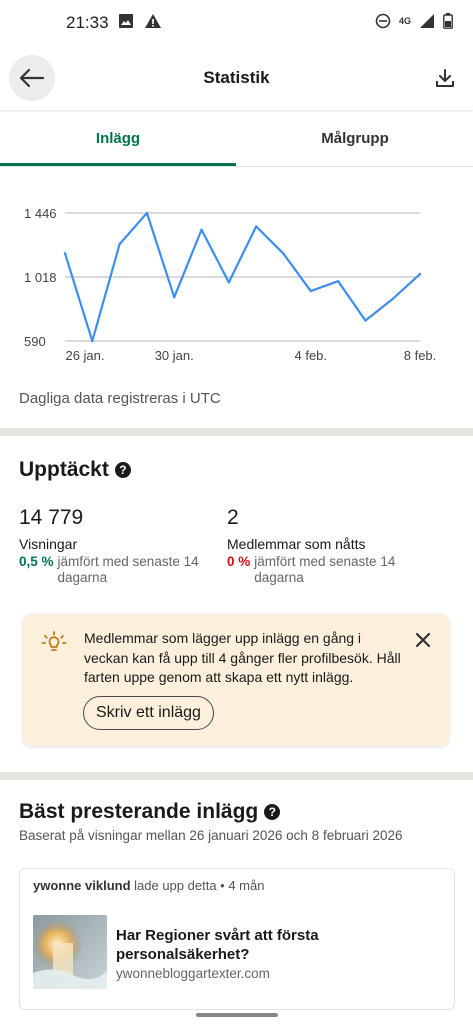 The image size is (473, 1024). Describe the element at coordinates (139, 811) in the screenshot. I see `top-posts-title-text: Bäst presterande inlägg` at that location.